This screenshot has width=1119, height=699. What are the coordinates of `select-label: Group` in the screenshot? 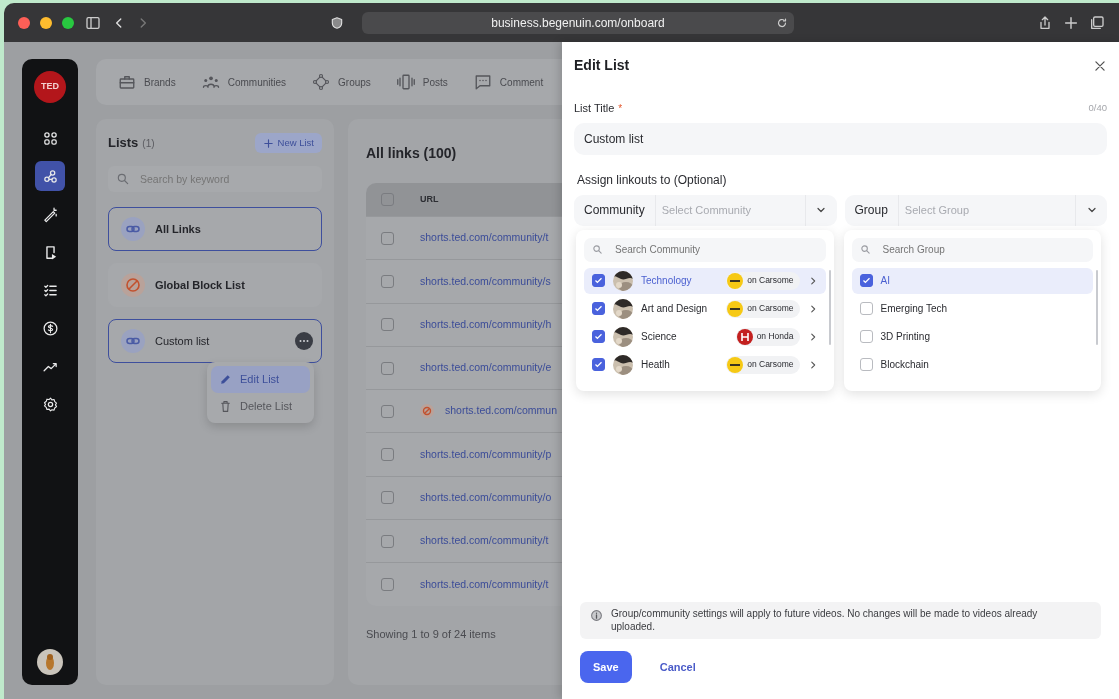 It's located at (871, 210).